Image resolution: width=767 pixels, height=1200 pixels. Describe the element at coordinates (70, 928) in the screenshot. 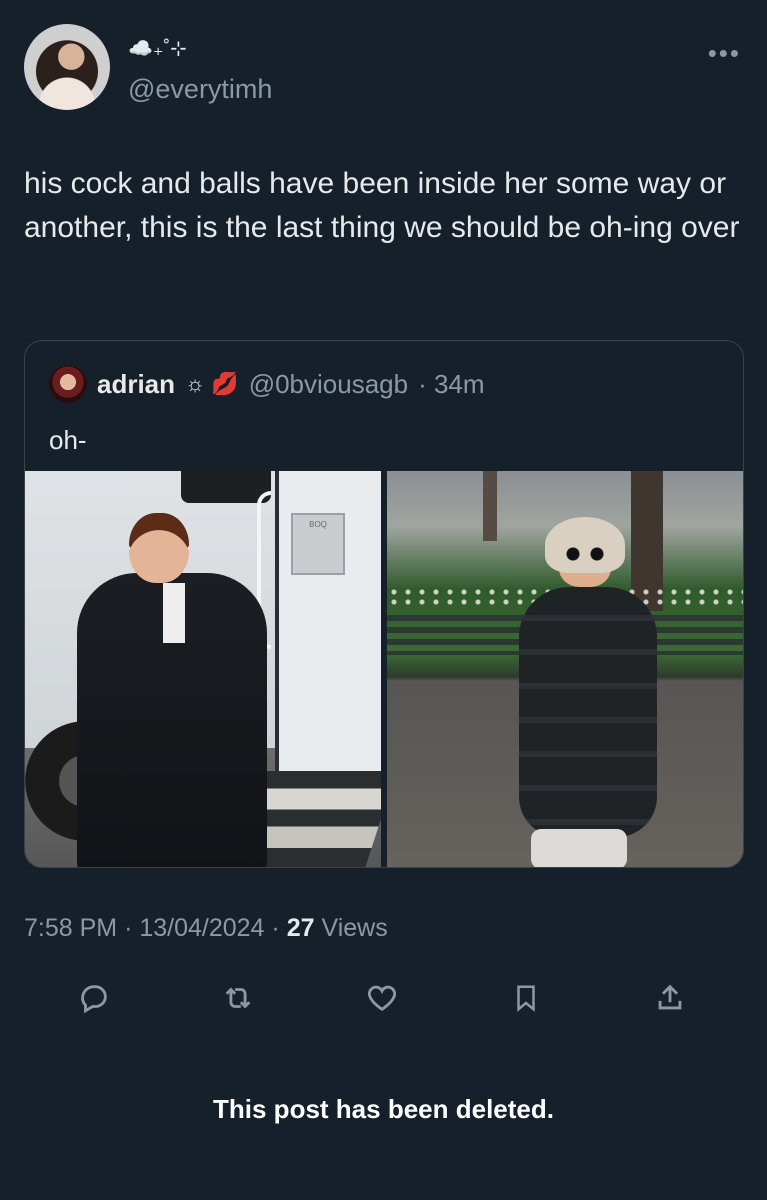

I see `tweet-time: 7:58 PM` at that location.